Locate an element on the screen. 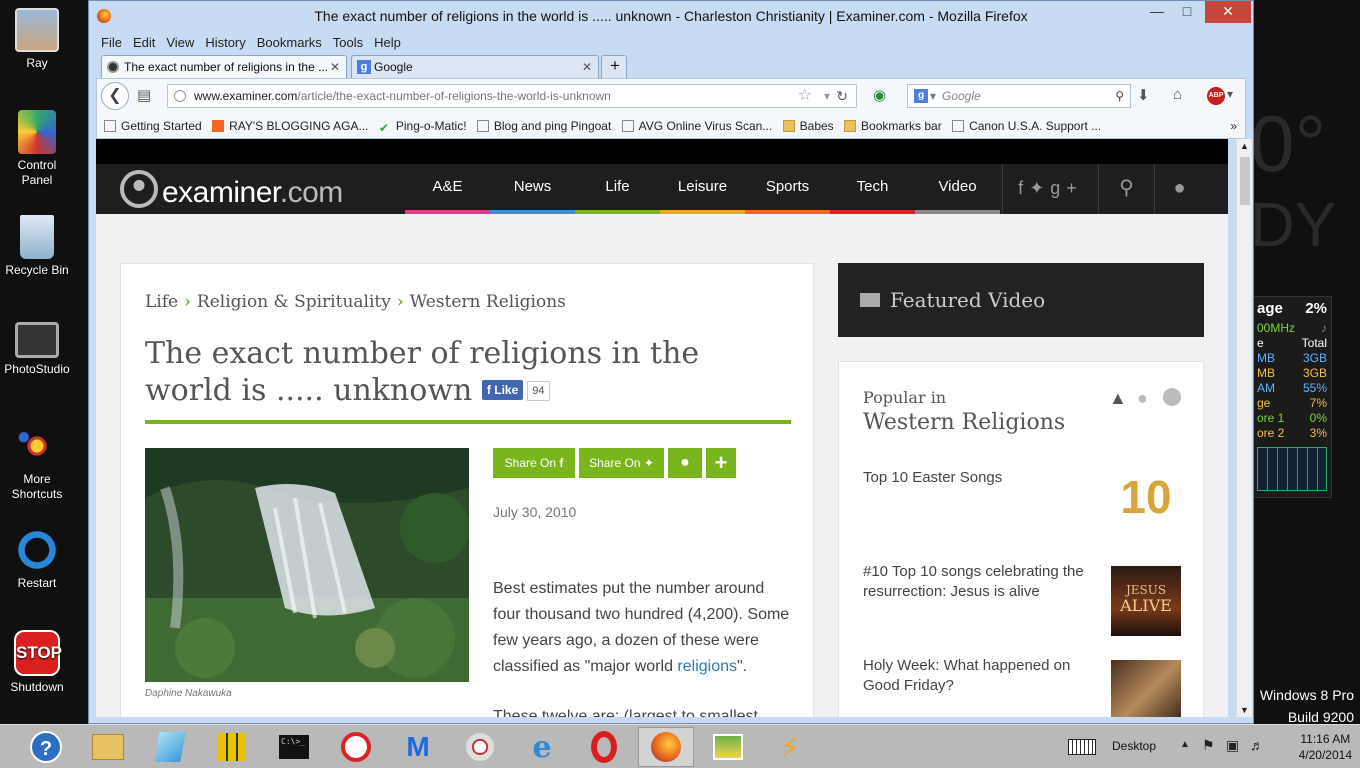 The image size is (1360, 768). facebook-icon: f is located at coordinates (1023, 188).